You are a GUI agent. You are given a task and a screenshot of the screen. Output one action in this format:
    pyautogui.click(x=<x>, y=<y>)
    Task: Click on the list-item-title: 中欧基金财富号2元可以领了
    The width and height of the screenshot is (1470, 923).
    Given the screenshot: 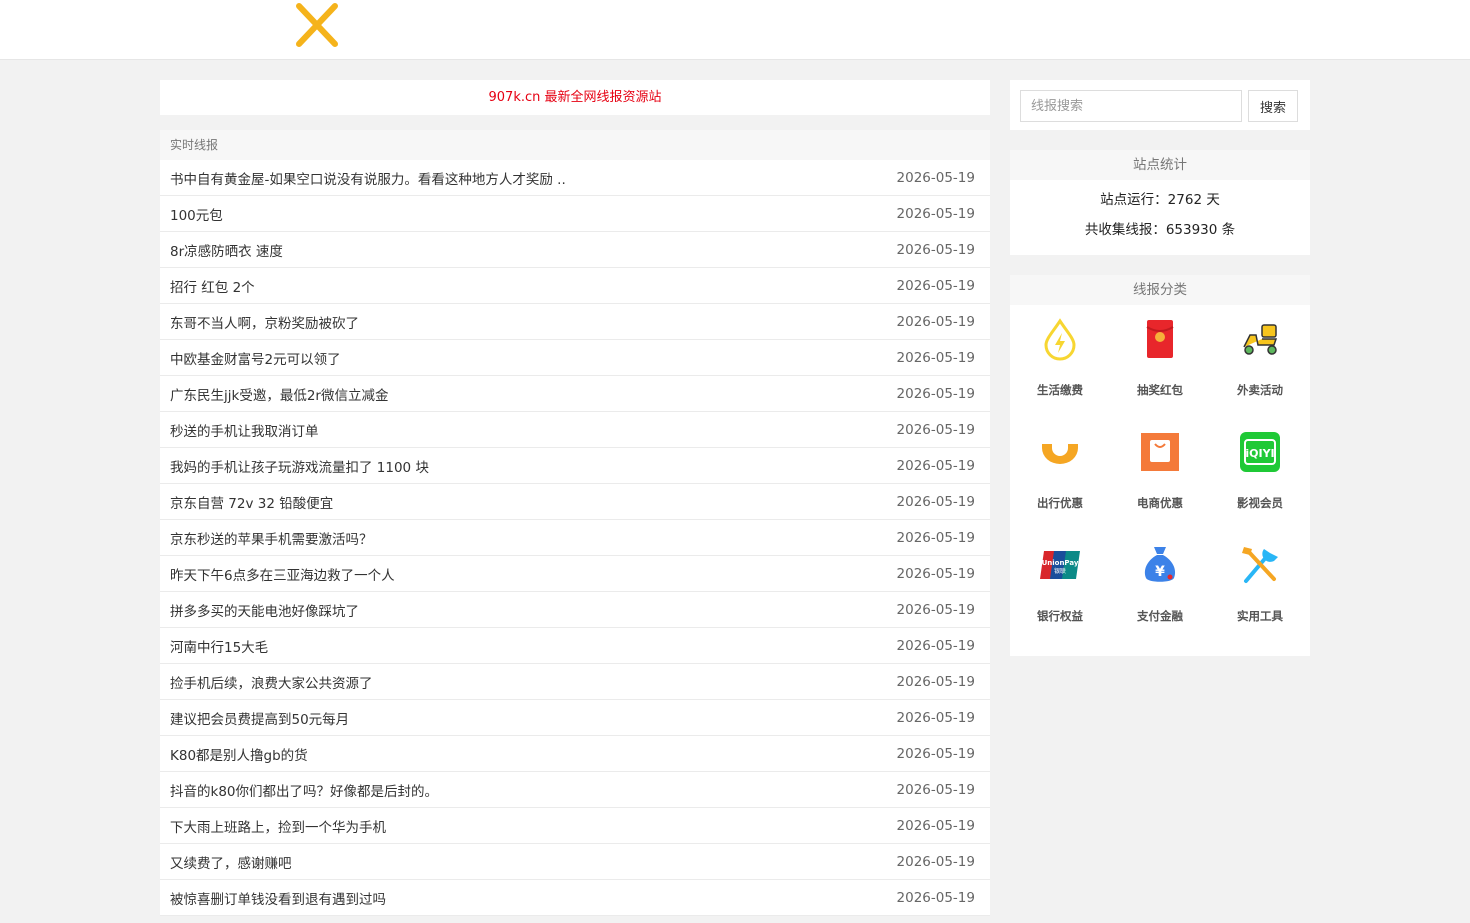 What is the action you would take?
    pyautogui.click(x=255, y=358)
    